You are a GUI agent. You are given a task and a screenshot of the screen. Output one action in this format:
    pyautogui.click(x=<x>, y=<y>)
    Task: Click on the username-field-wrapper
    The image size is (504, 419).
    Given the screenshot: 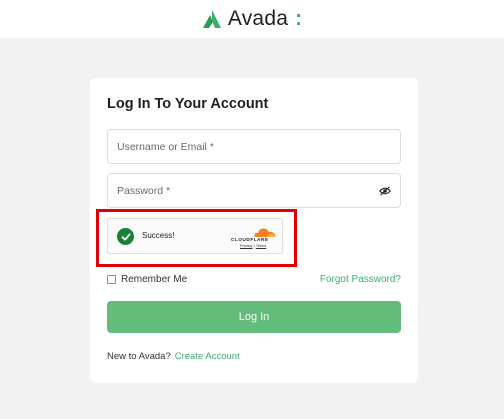 What is the action you would take?
    pyautogui.click(x=254, y=146)
    